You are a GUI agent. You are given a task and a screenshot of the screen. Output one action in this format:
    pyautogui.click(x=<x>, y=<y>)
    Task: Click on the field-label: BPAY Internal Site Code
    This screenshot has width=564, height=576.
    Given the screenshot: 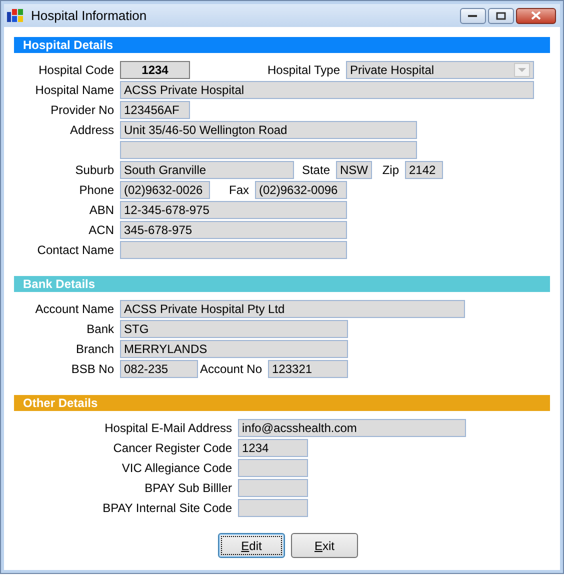 What is the action you would take?
    pyautogui.click(x=167, y=508)
    